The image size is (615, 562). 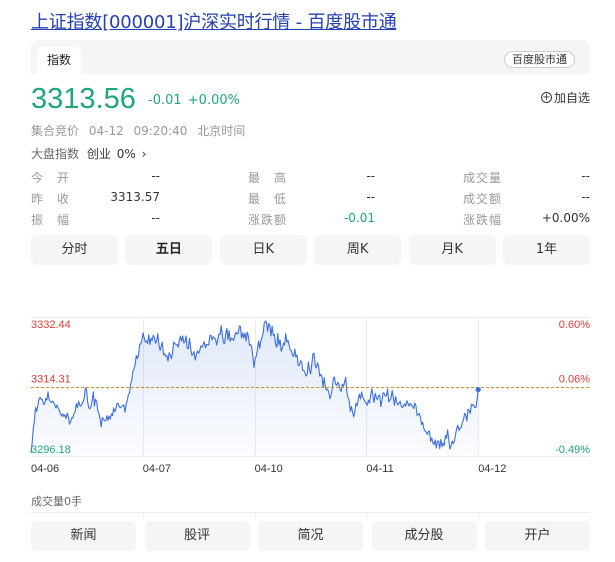 What do you see at coordinates (565, 218) in the screenshot?
I see `stat-value: +0.00%` at bounding box center [565, 218].